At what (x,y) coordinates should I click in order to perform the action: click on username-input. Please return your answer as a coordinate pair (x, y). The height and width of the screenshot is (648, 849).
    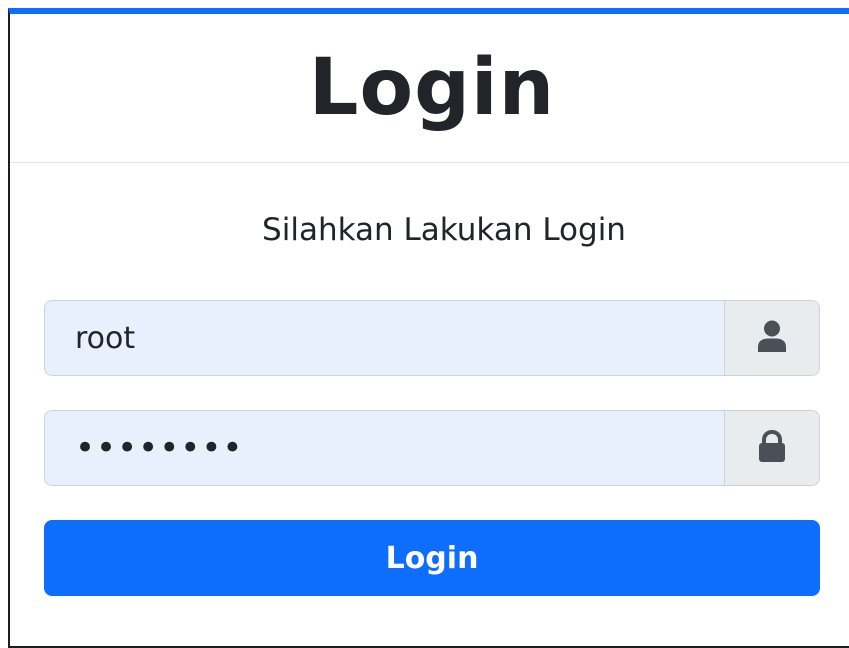
    Looking at the image, I should click on (384, 338).